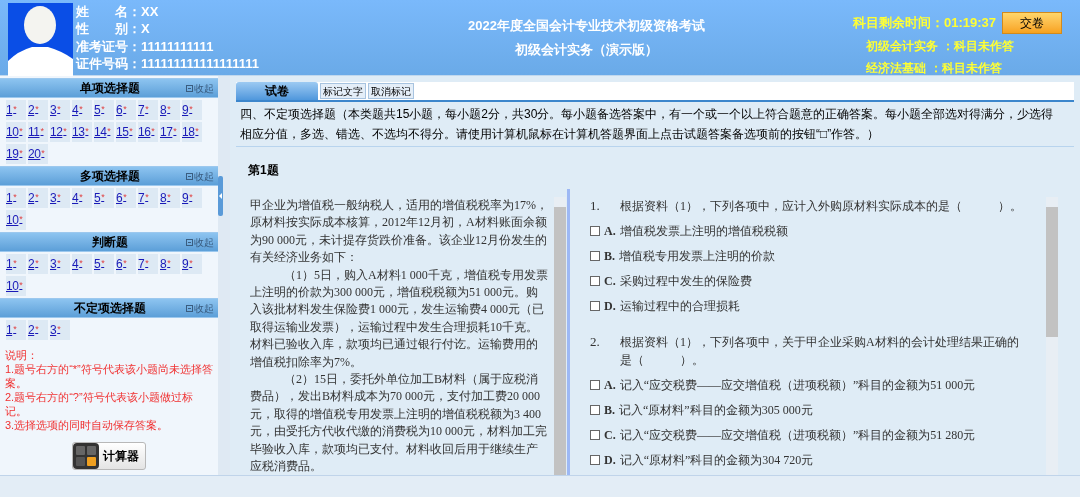  I want to click on section-title: 单项选择题, so click(110, 88).